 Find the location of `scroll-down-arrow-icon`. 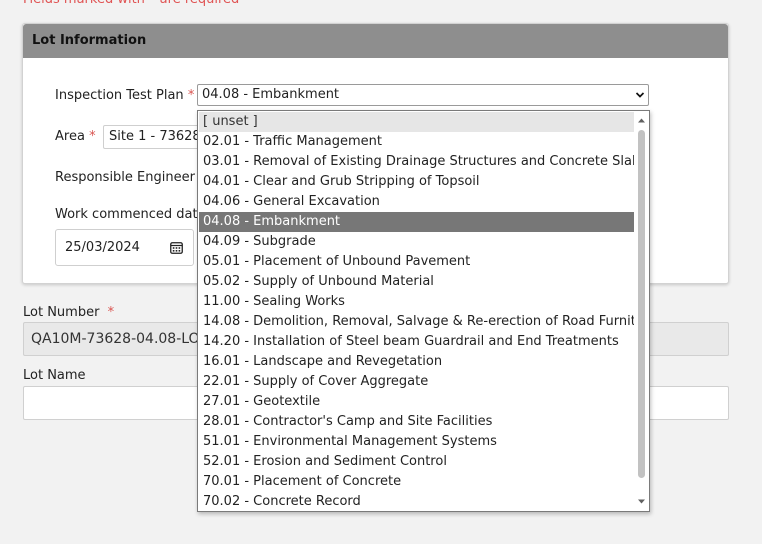

scroll-down-arrow-icon is located at coordinates (641, 501).